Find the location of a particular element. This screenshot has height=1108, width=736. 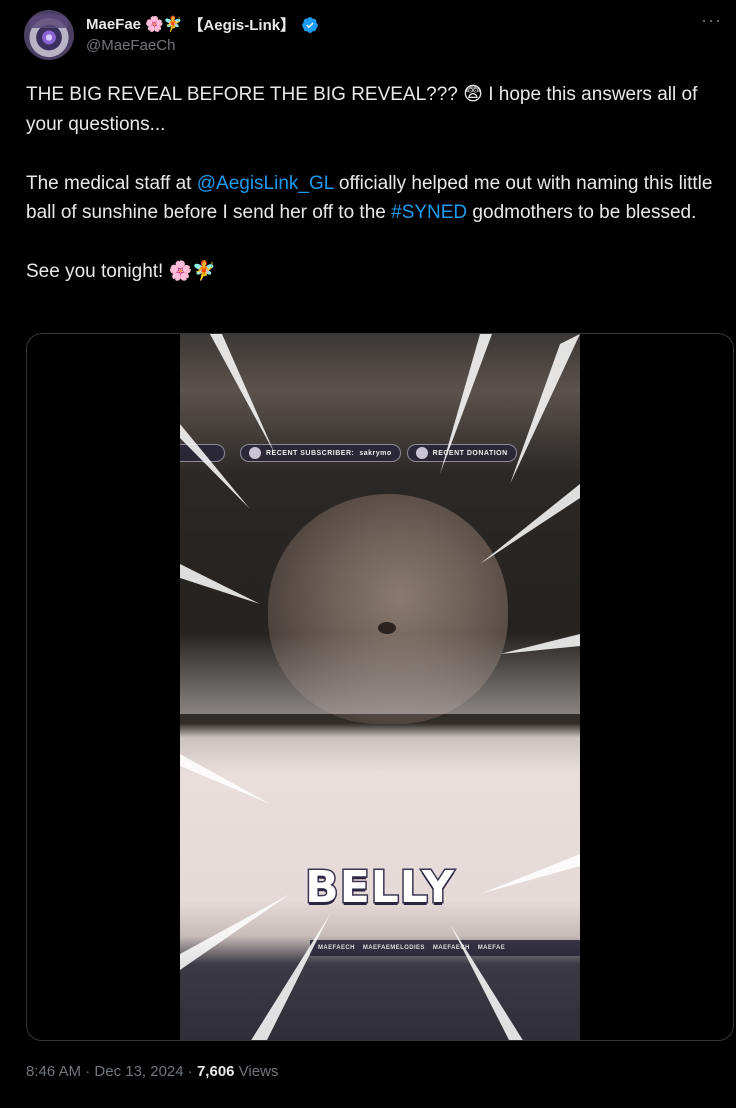

tweet-text-segment: godmothers to be blessed. is located at coordinates (582, 212).